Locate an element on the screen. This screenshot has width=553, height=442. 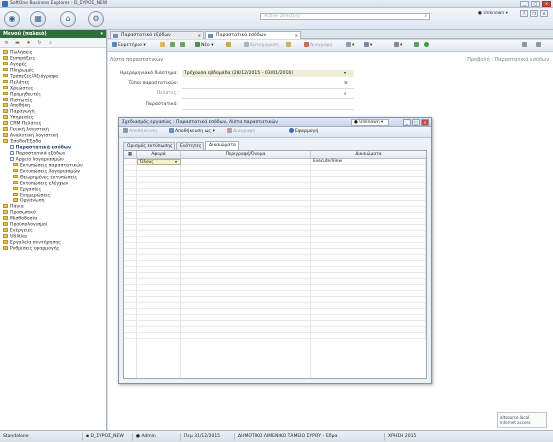
forward-button is located at coordinates (183, 46).